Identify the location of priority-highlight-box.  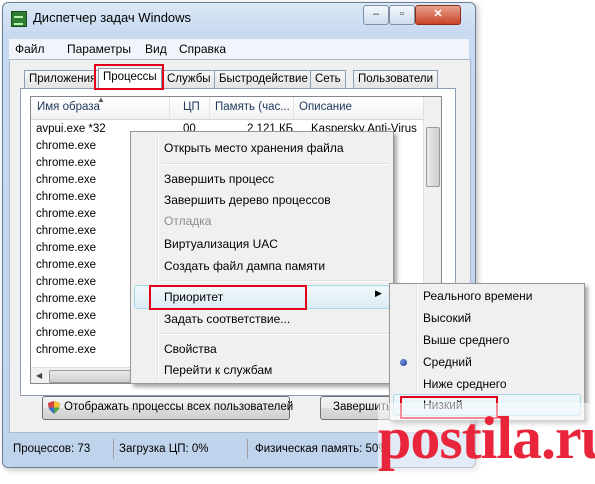
(228, 297).